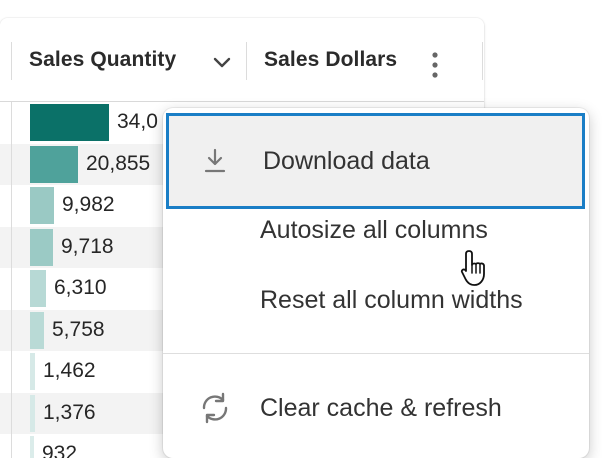  What do you see at coordinates (346, 161) in the screenshot?
I see `menu-item-label: Download data` at bounding box center [346, 161].